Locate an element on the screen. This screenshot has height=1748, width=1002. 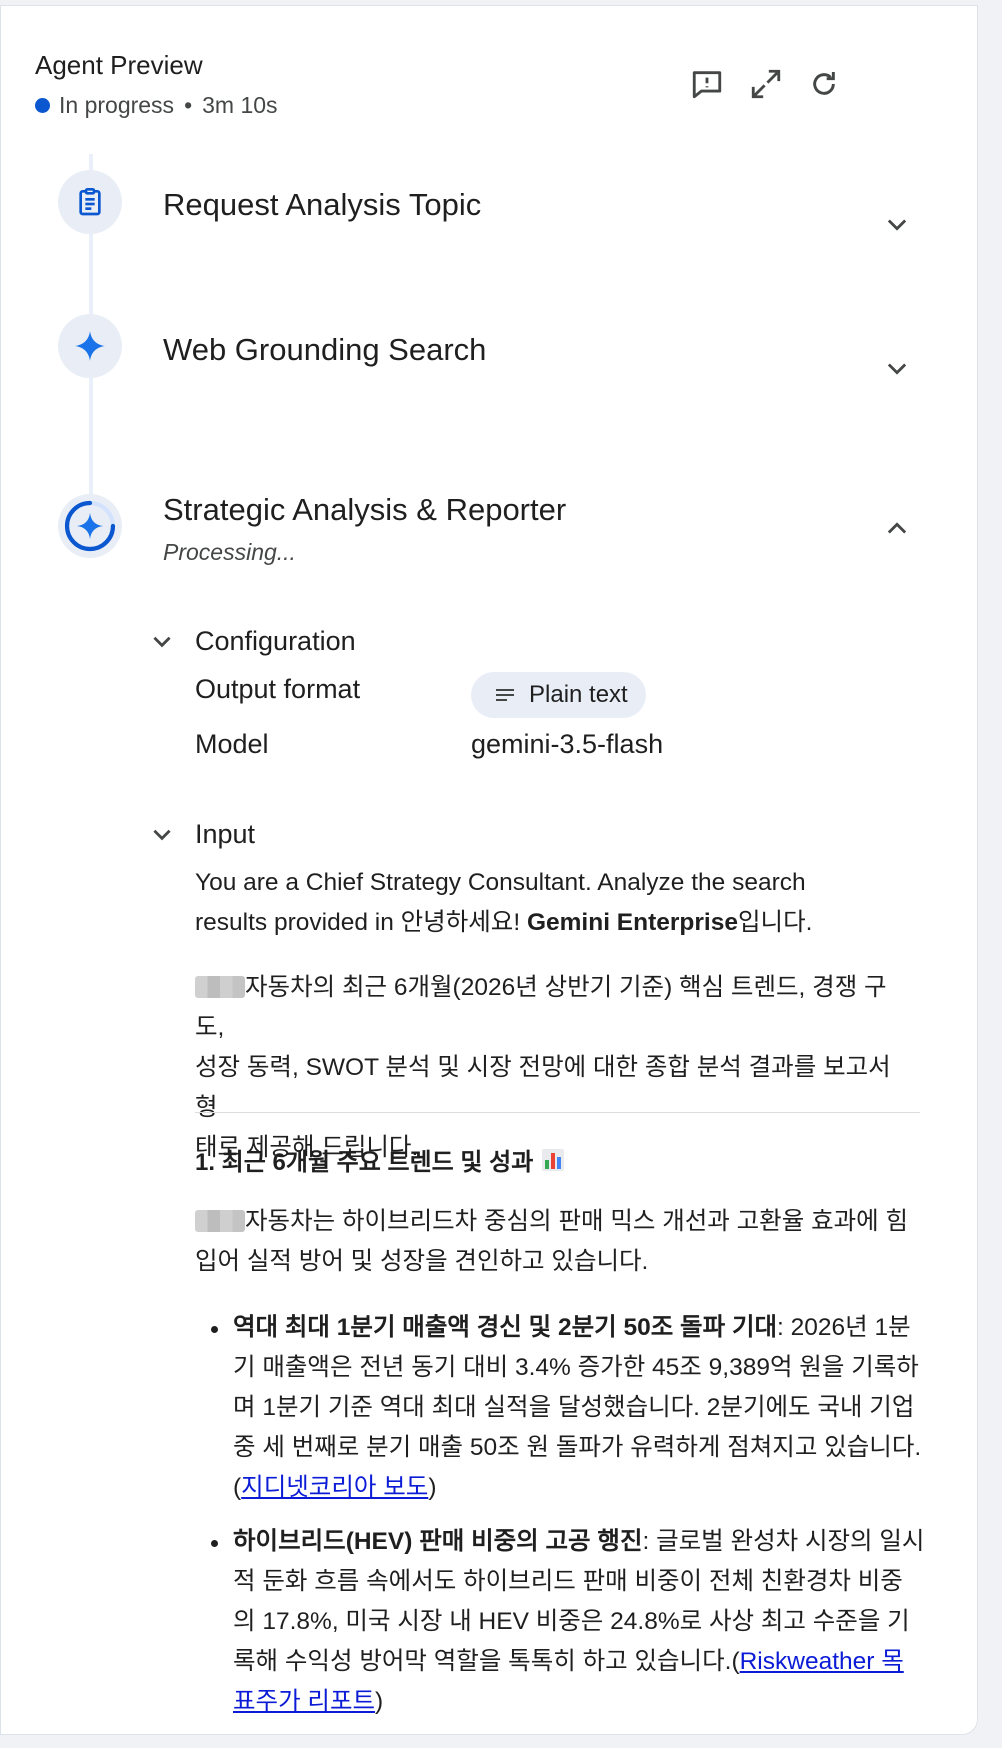
step-toggle-strategic is located at coordinates (897, 529).